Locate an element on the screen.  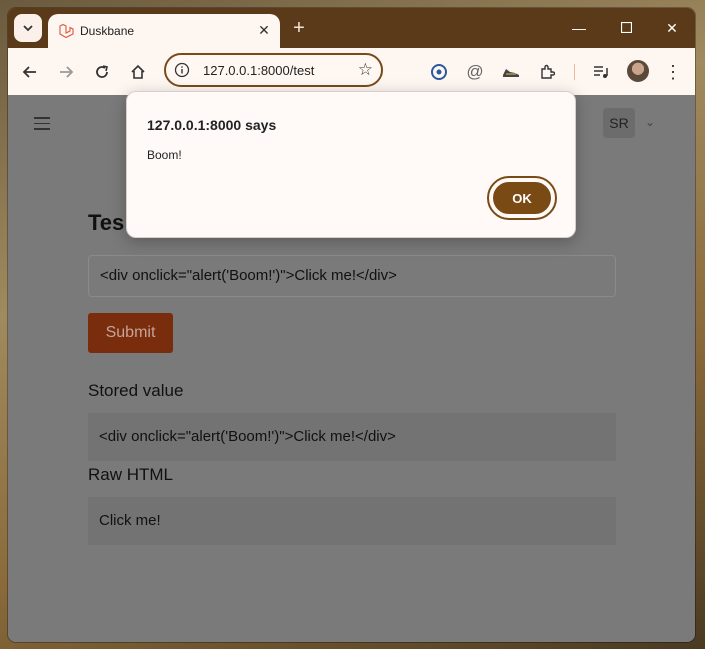
page-title: Tes is located at coordinates (106, 222).